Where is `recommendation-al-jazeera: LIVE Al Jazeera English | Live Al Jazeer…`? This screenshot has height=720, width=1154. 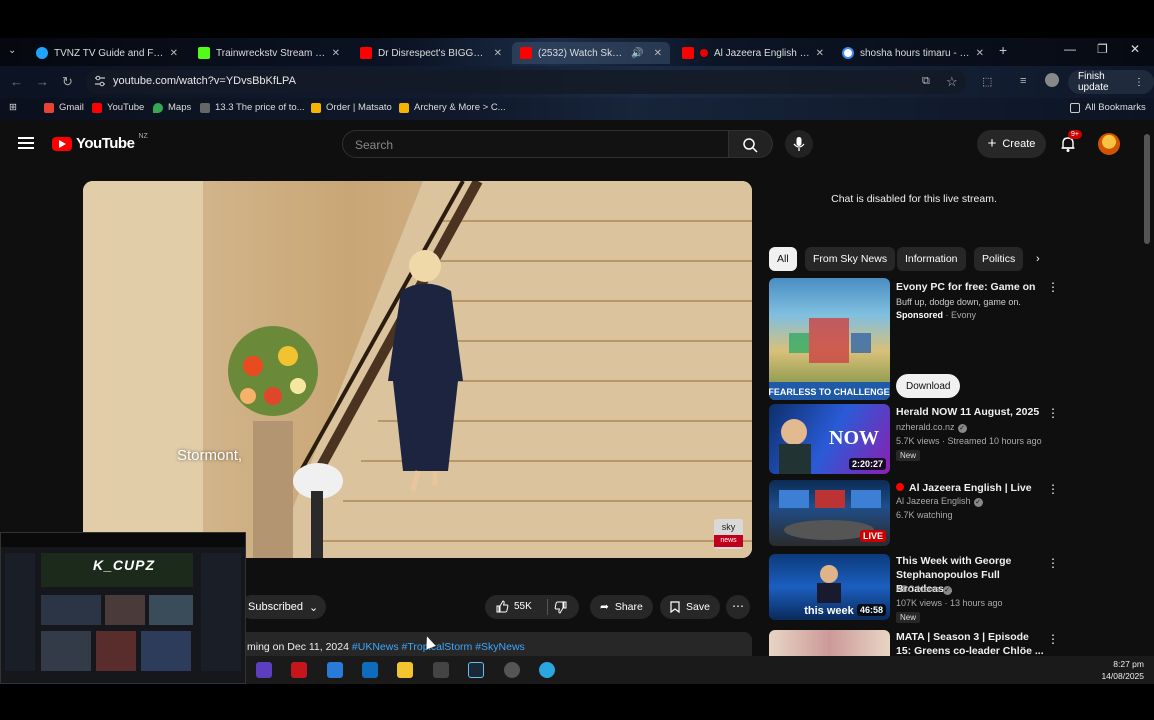 recommendation-al-jazeera: LIVE Al Jazeera English | Live Al Jazeer… is located at coordinates (919, 513).